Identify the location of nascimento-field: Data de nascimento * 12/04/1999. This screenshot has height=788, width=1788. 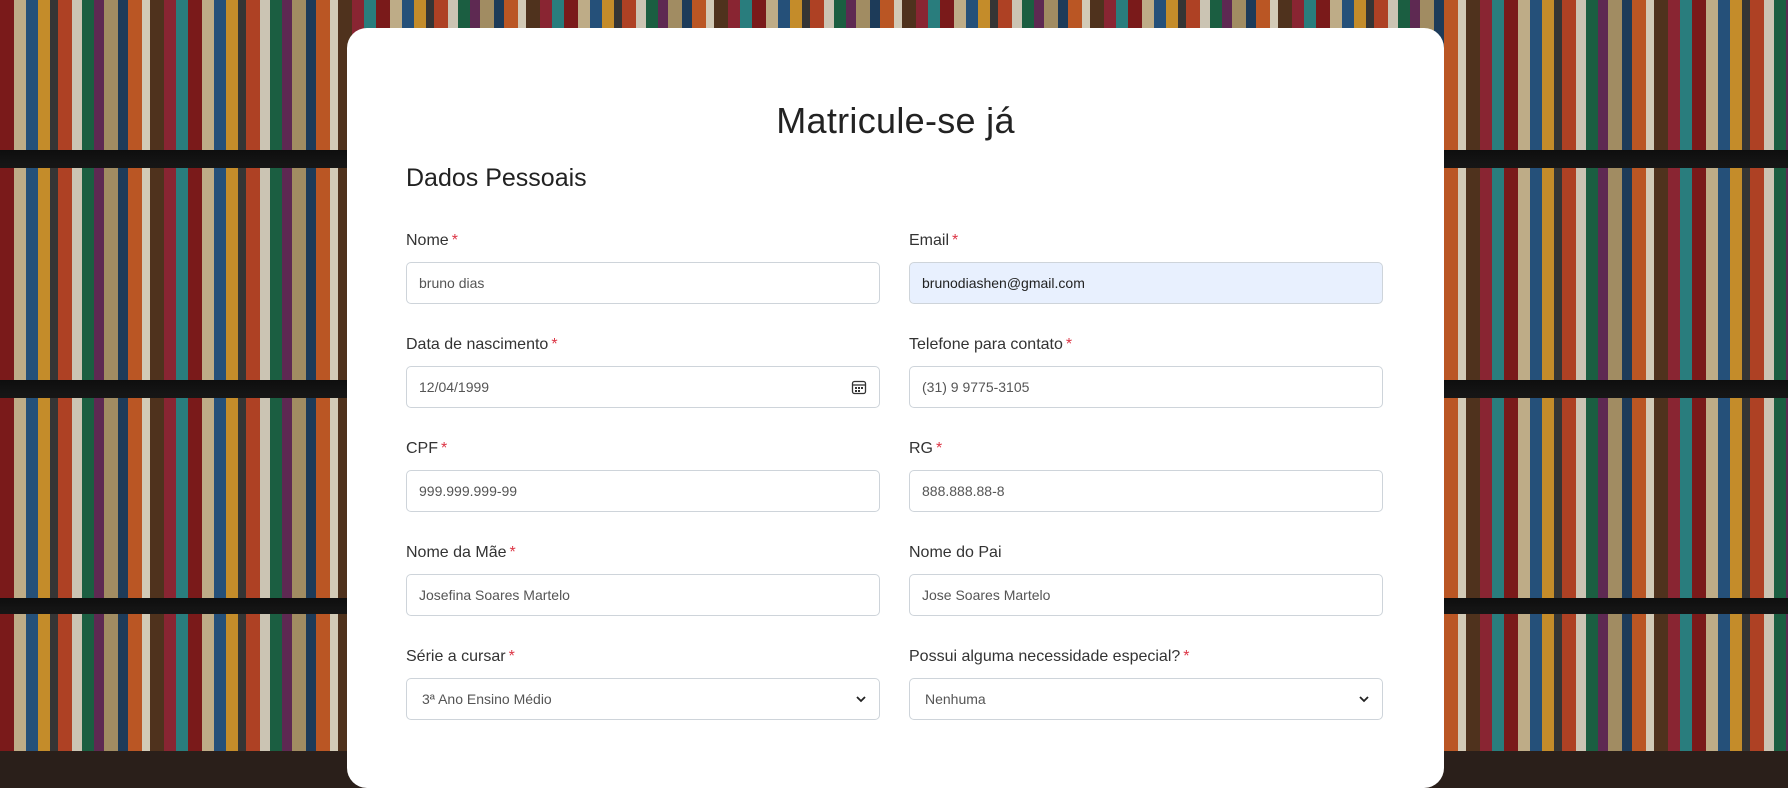
(643, 371).